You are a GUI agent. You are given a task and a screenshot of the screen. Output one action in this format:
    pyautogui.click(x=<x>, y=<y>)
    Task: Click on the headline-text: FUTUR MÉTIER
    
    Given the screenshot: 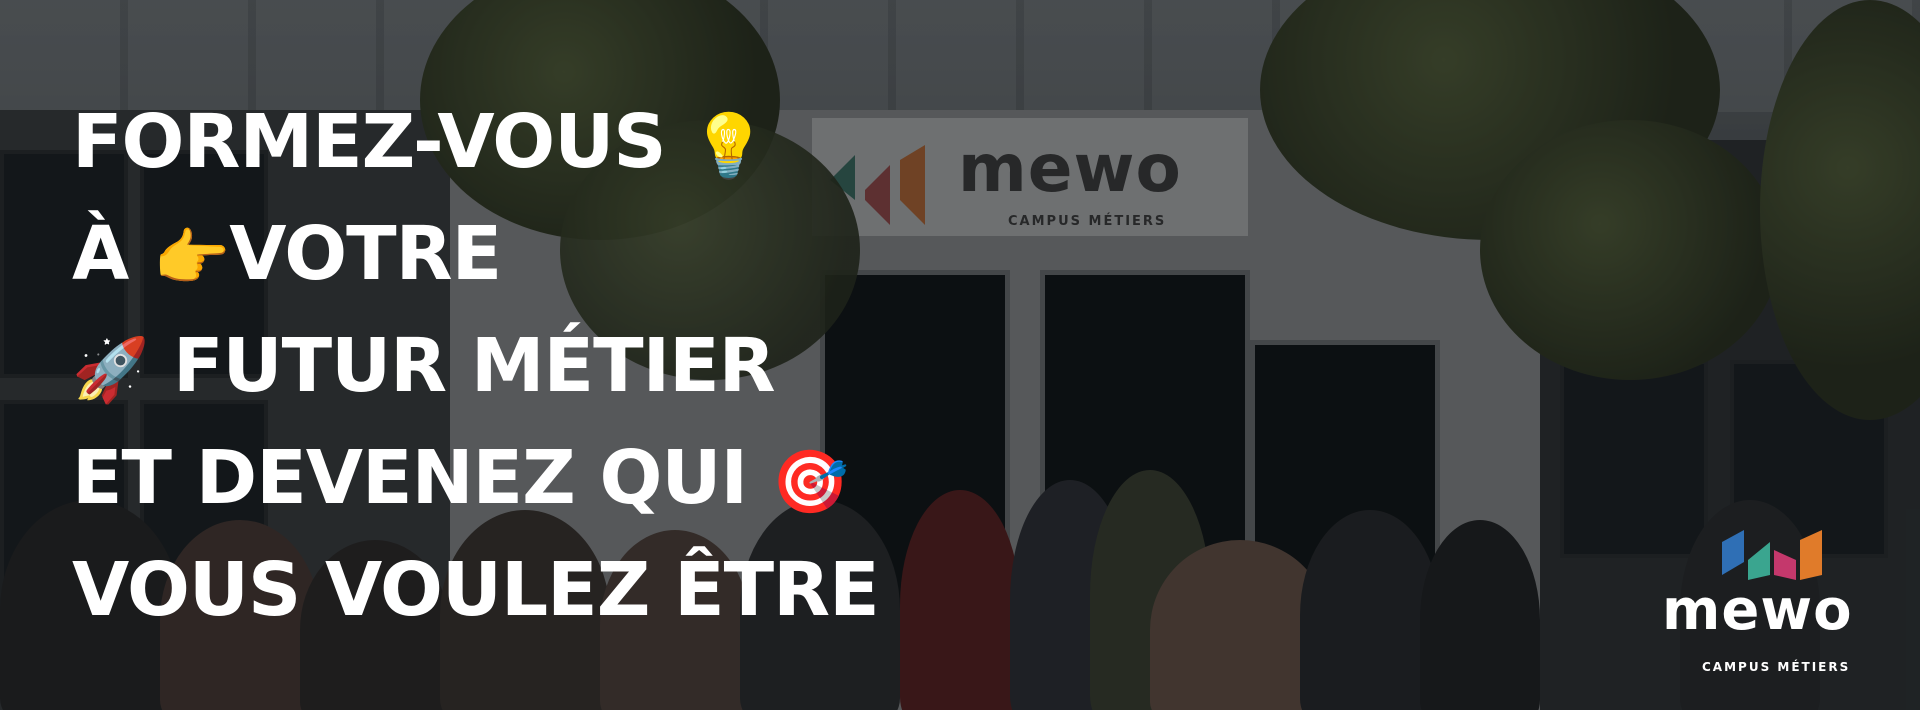 What is the action you would take?
    pyautogui.click(x=474, y=366)
    